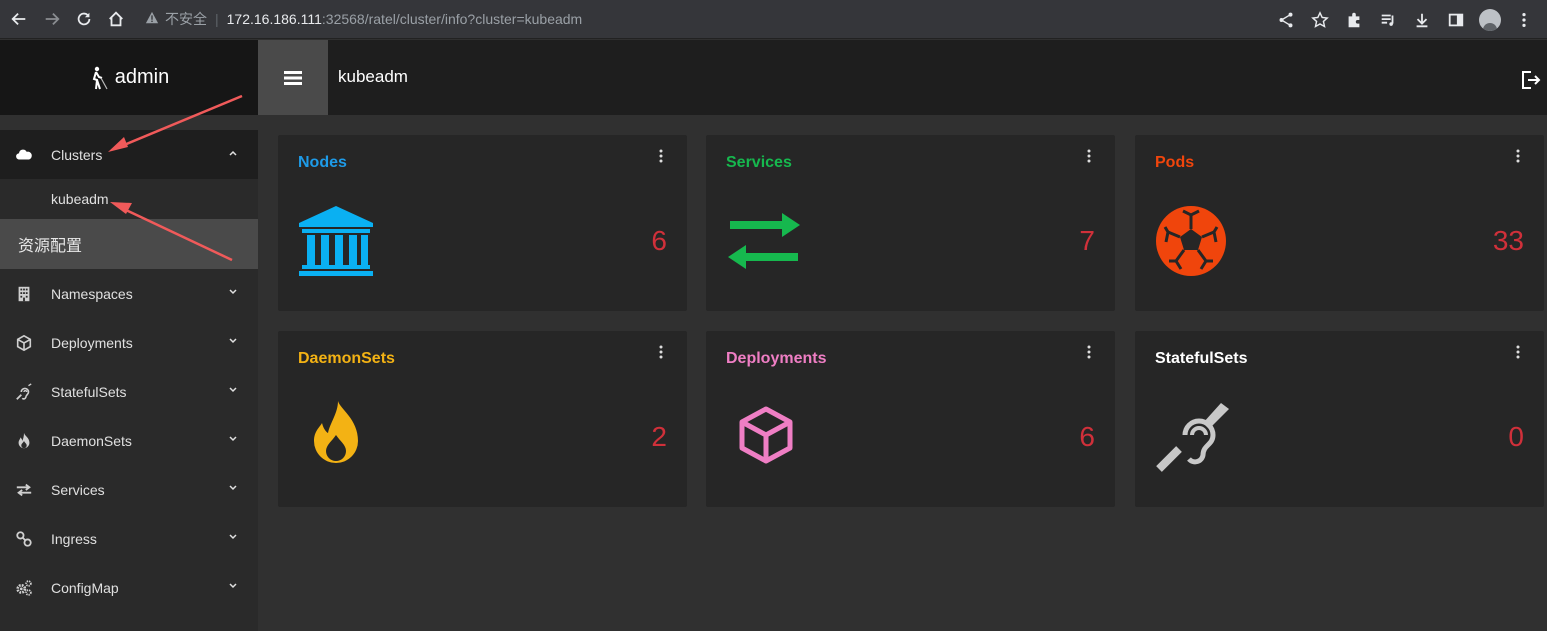 The width and height of the screenshot is (1547, 631). I want to click on chevron-up-icon, so click(233, 153).